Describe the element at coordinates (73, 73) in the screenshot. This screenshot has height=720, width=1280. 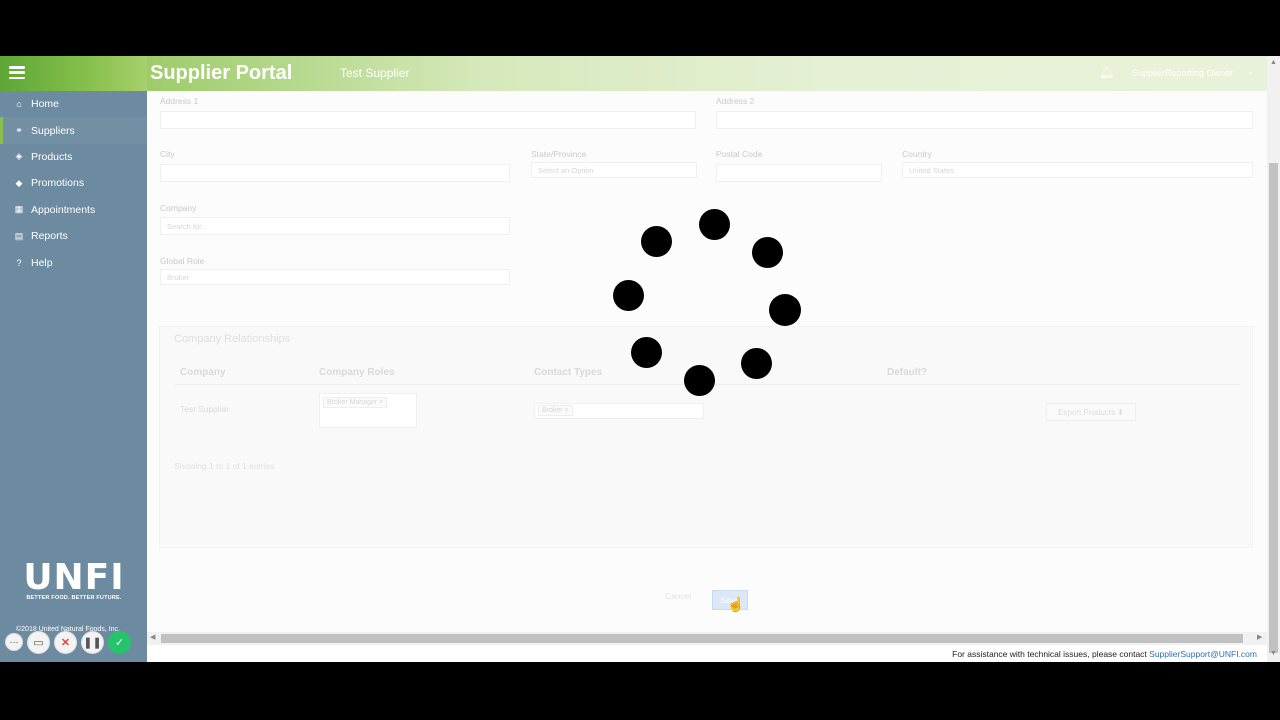
I see `sidebar-header` at that location.